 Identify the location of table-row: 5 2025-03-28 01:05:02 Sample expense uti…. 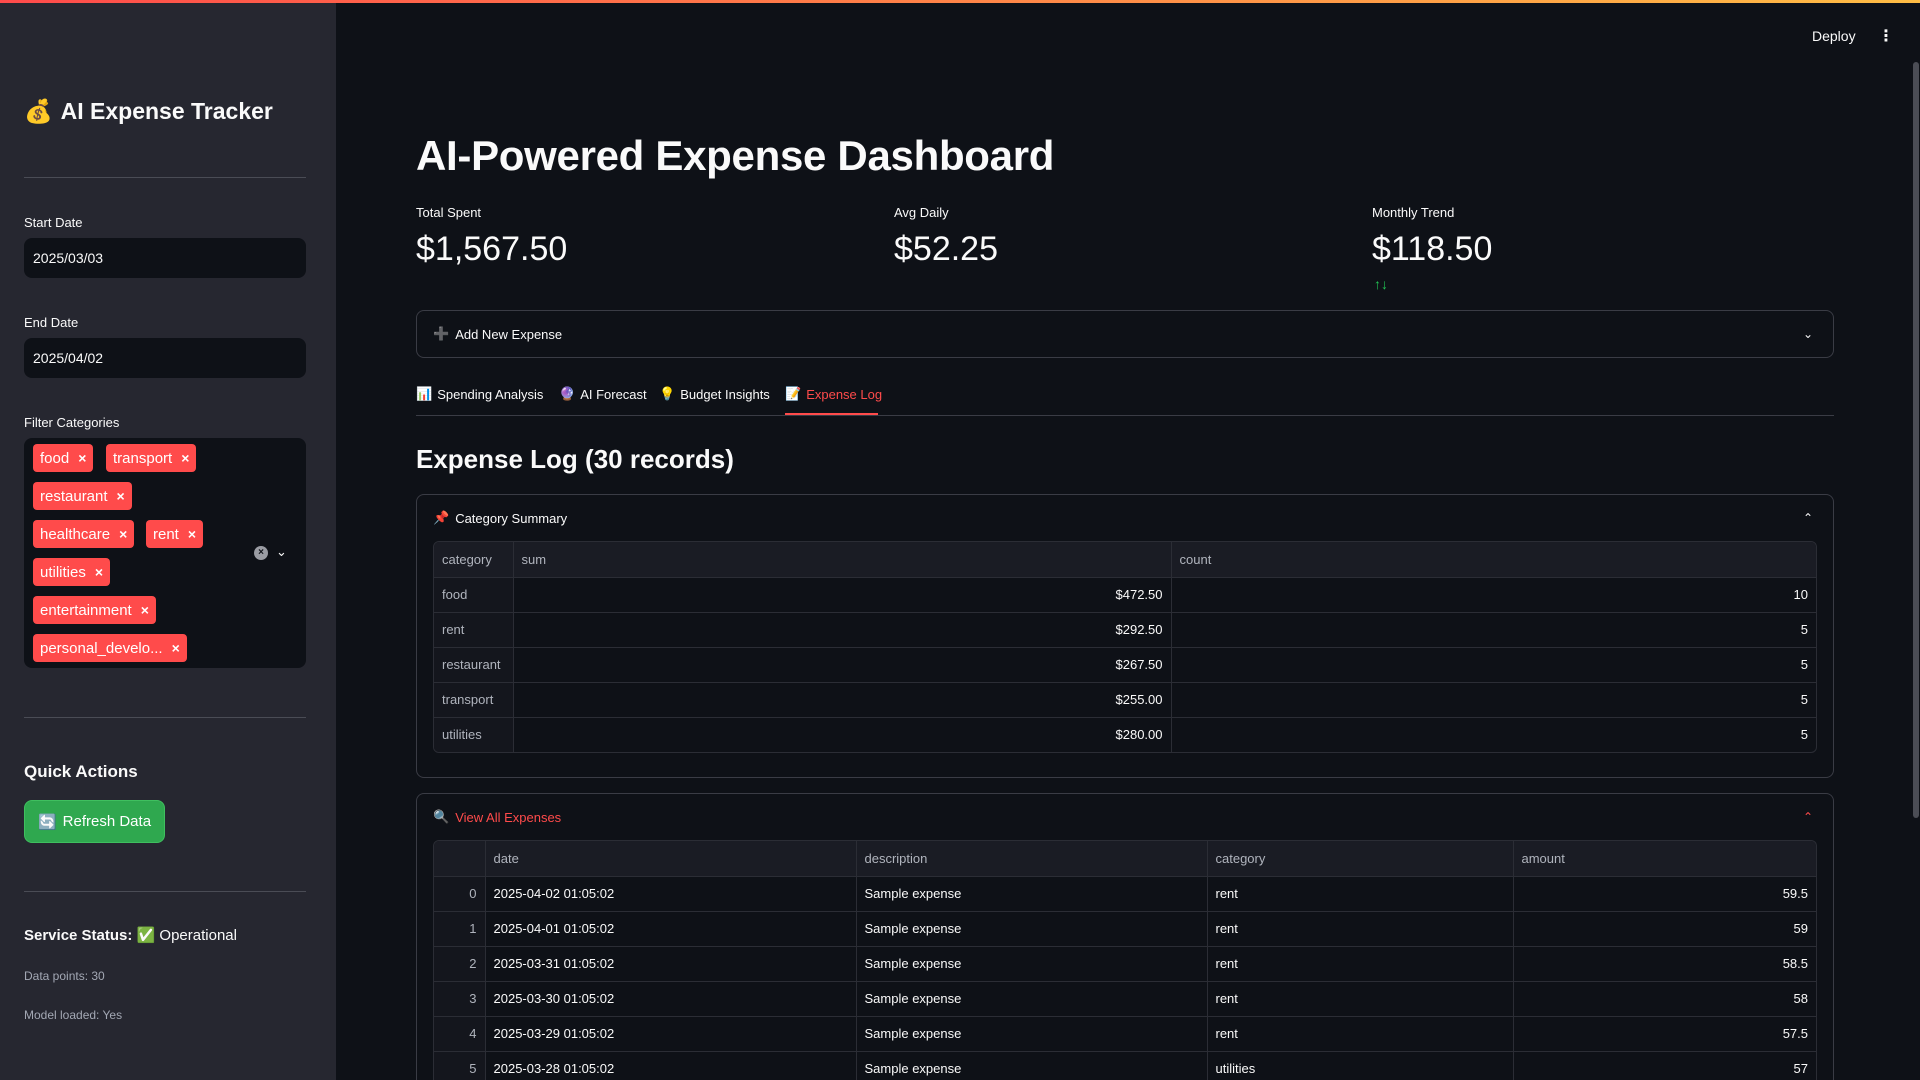
(1125, 1065).